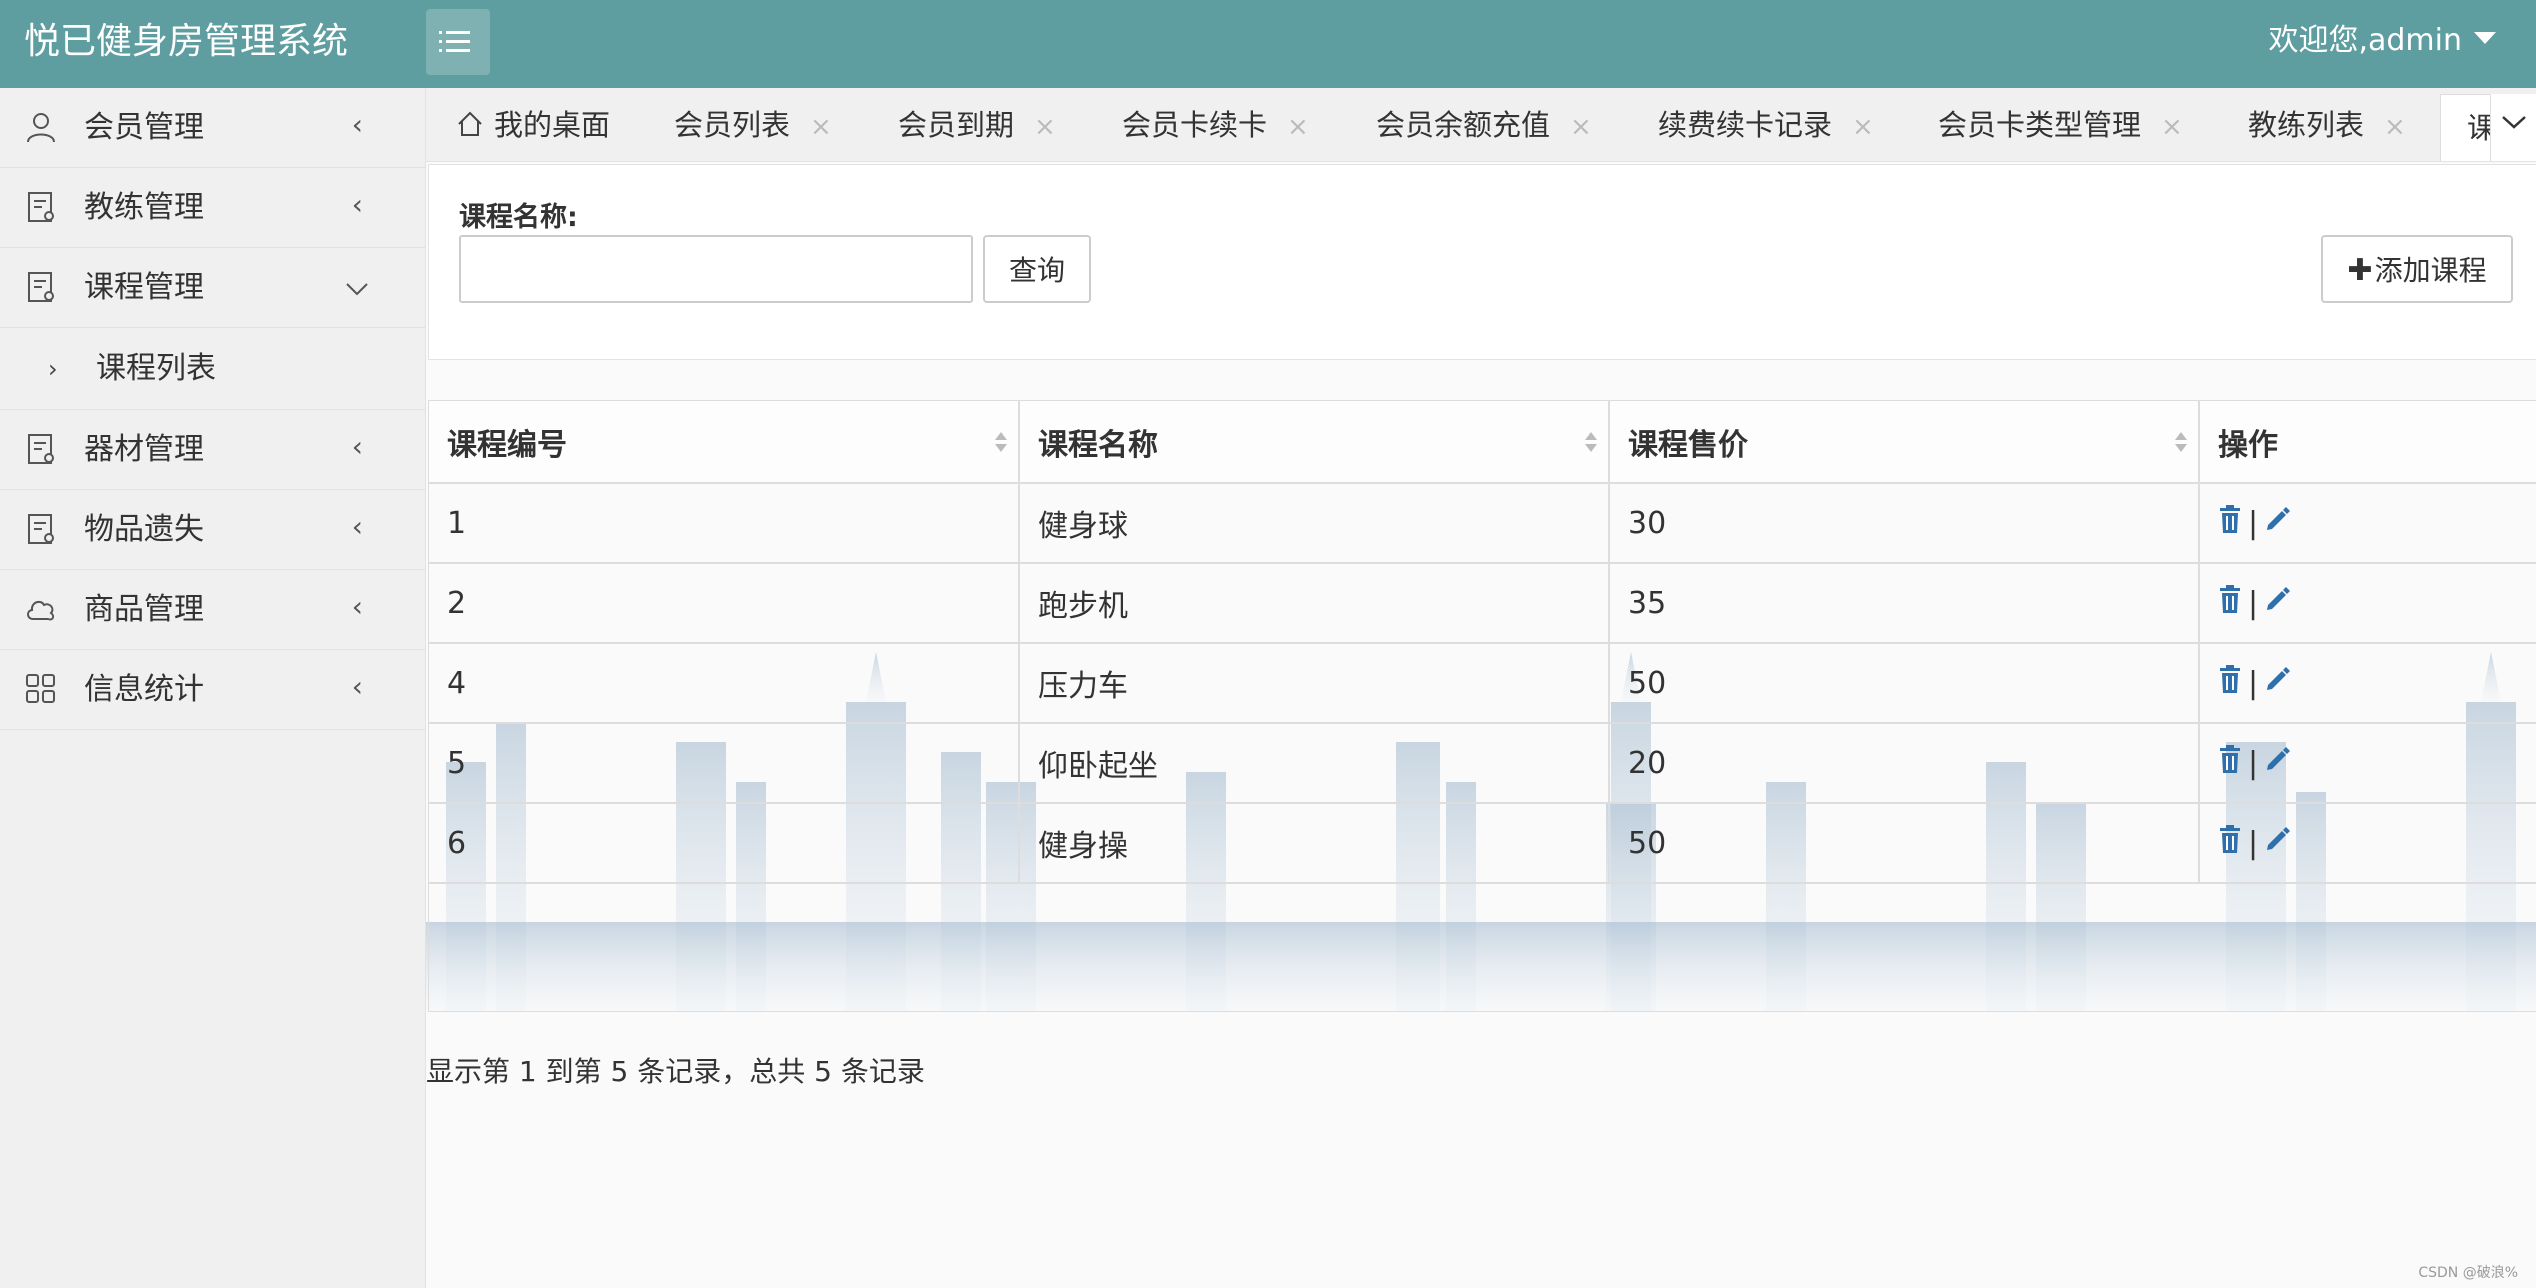 This screenshot has width=2536, height=1288. I want to click on column-header-operations: 操作, so click(2367, 442).